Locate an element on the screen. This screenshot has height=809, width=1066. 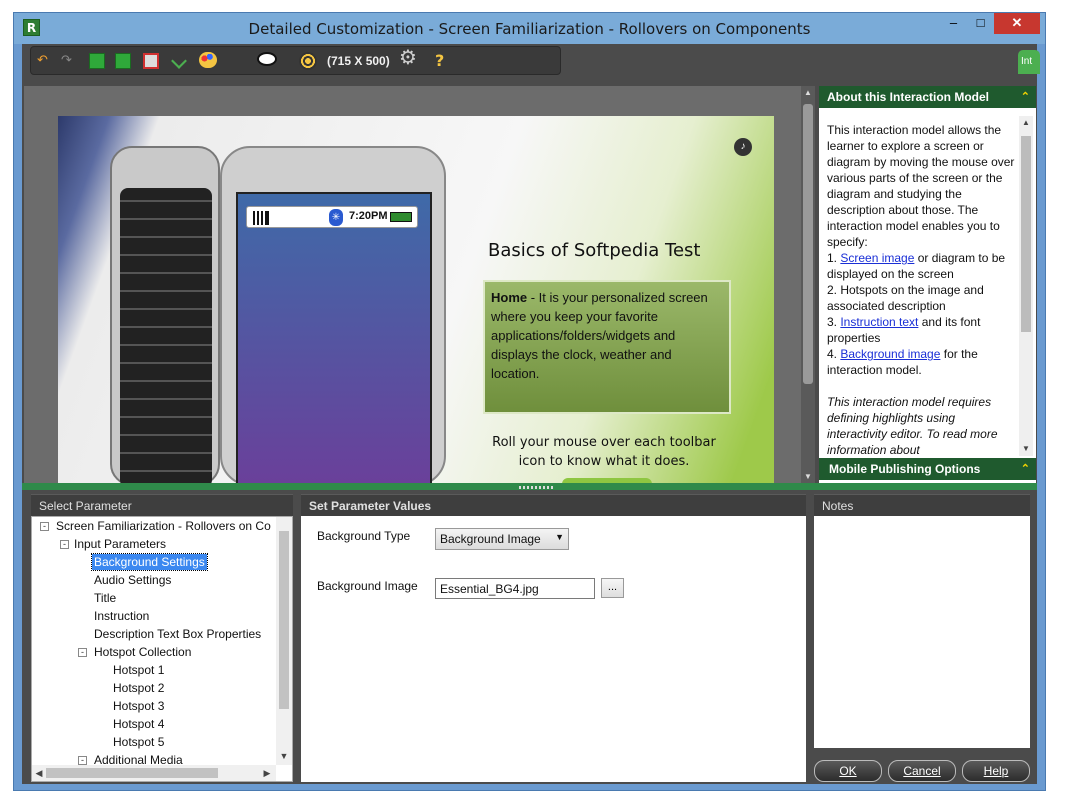
settings-icon: ⚙ is located at coordinates (408, 57).